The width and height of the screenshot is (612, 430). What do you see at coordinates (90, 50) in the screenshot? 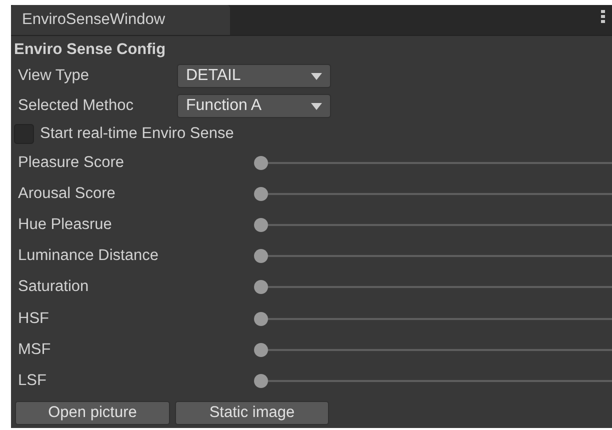
I see `section-title: Enviro Sense Config` at bounding box center [90, 50].